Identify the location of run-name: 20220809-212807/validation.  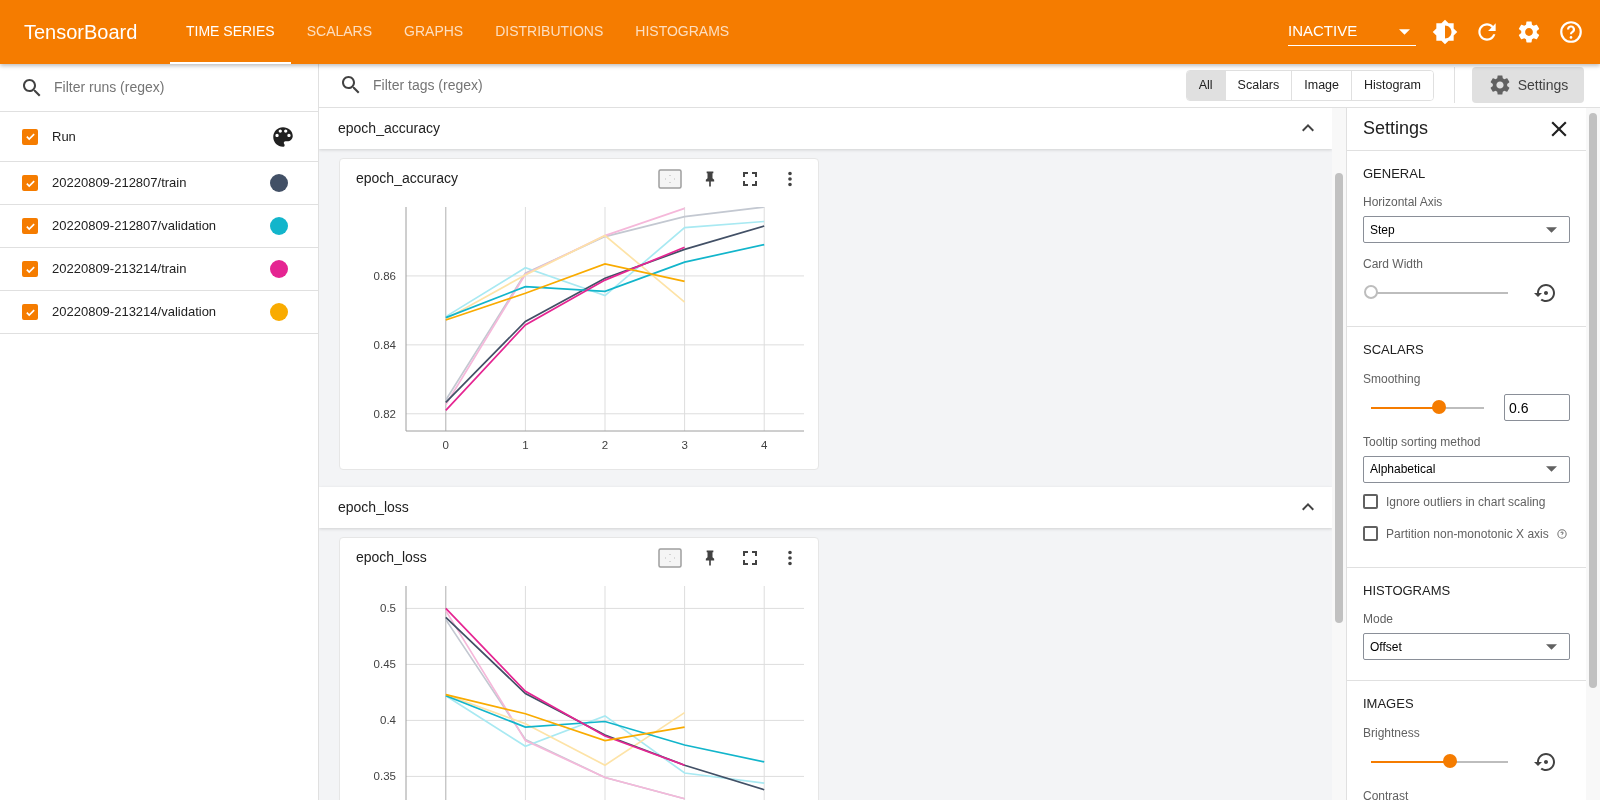
(135, 226).